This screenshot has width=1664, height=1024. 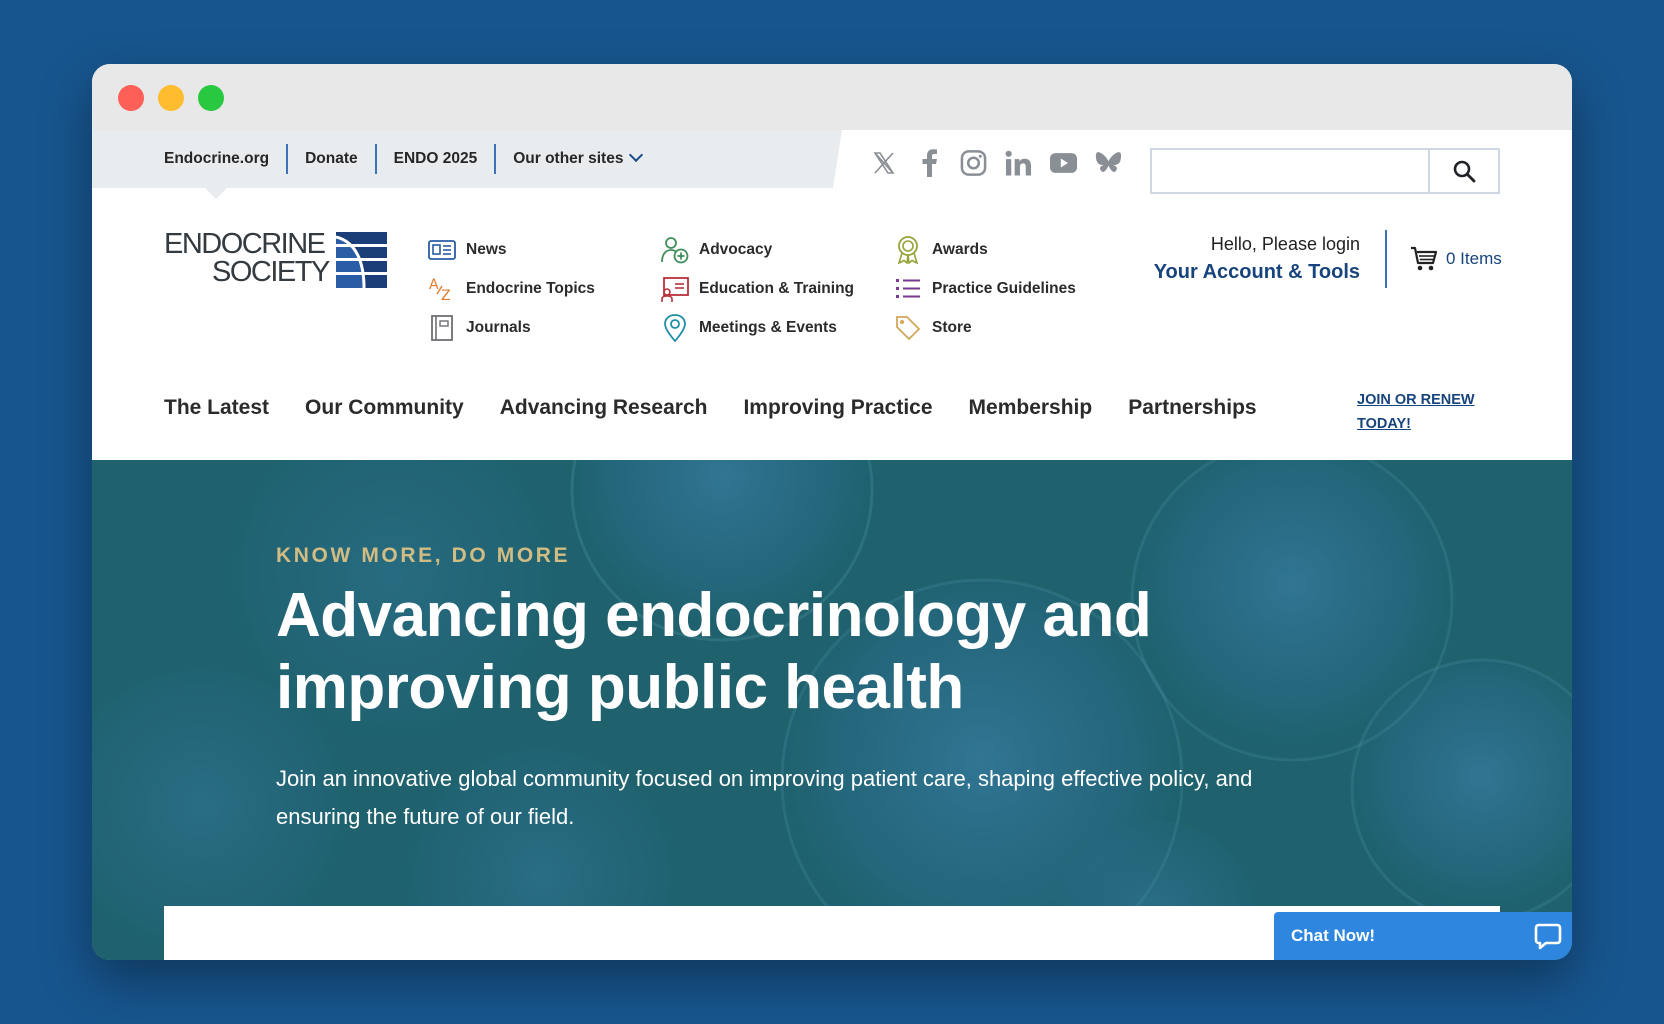 What do you see at coordinates (1424, 258) in the screenshot?
I see `cart-icon` at bounding box center [1424, 258].